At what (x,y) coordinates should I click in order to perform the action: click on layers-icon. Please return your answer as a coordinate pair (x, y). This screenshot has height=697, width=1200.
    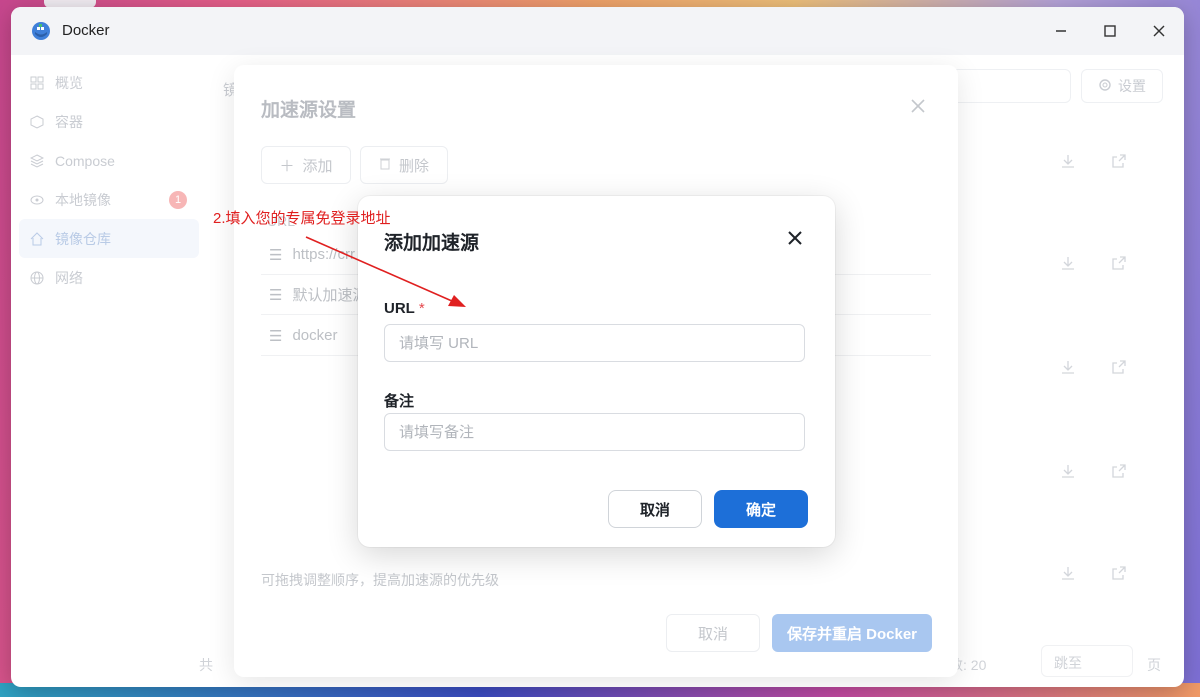
    Looking at the image, I should click on (37, 161).